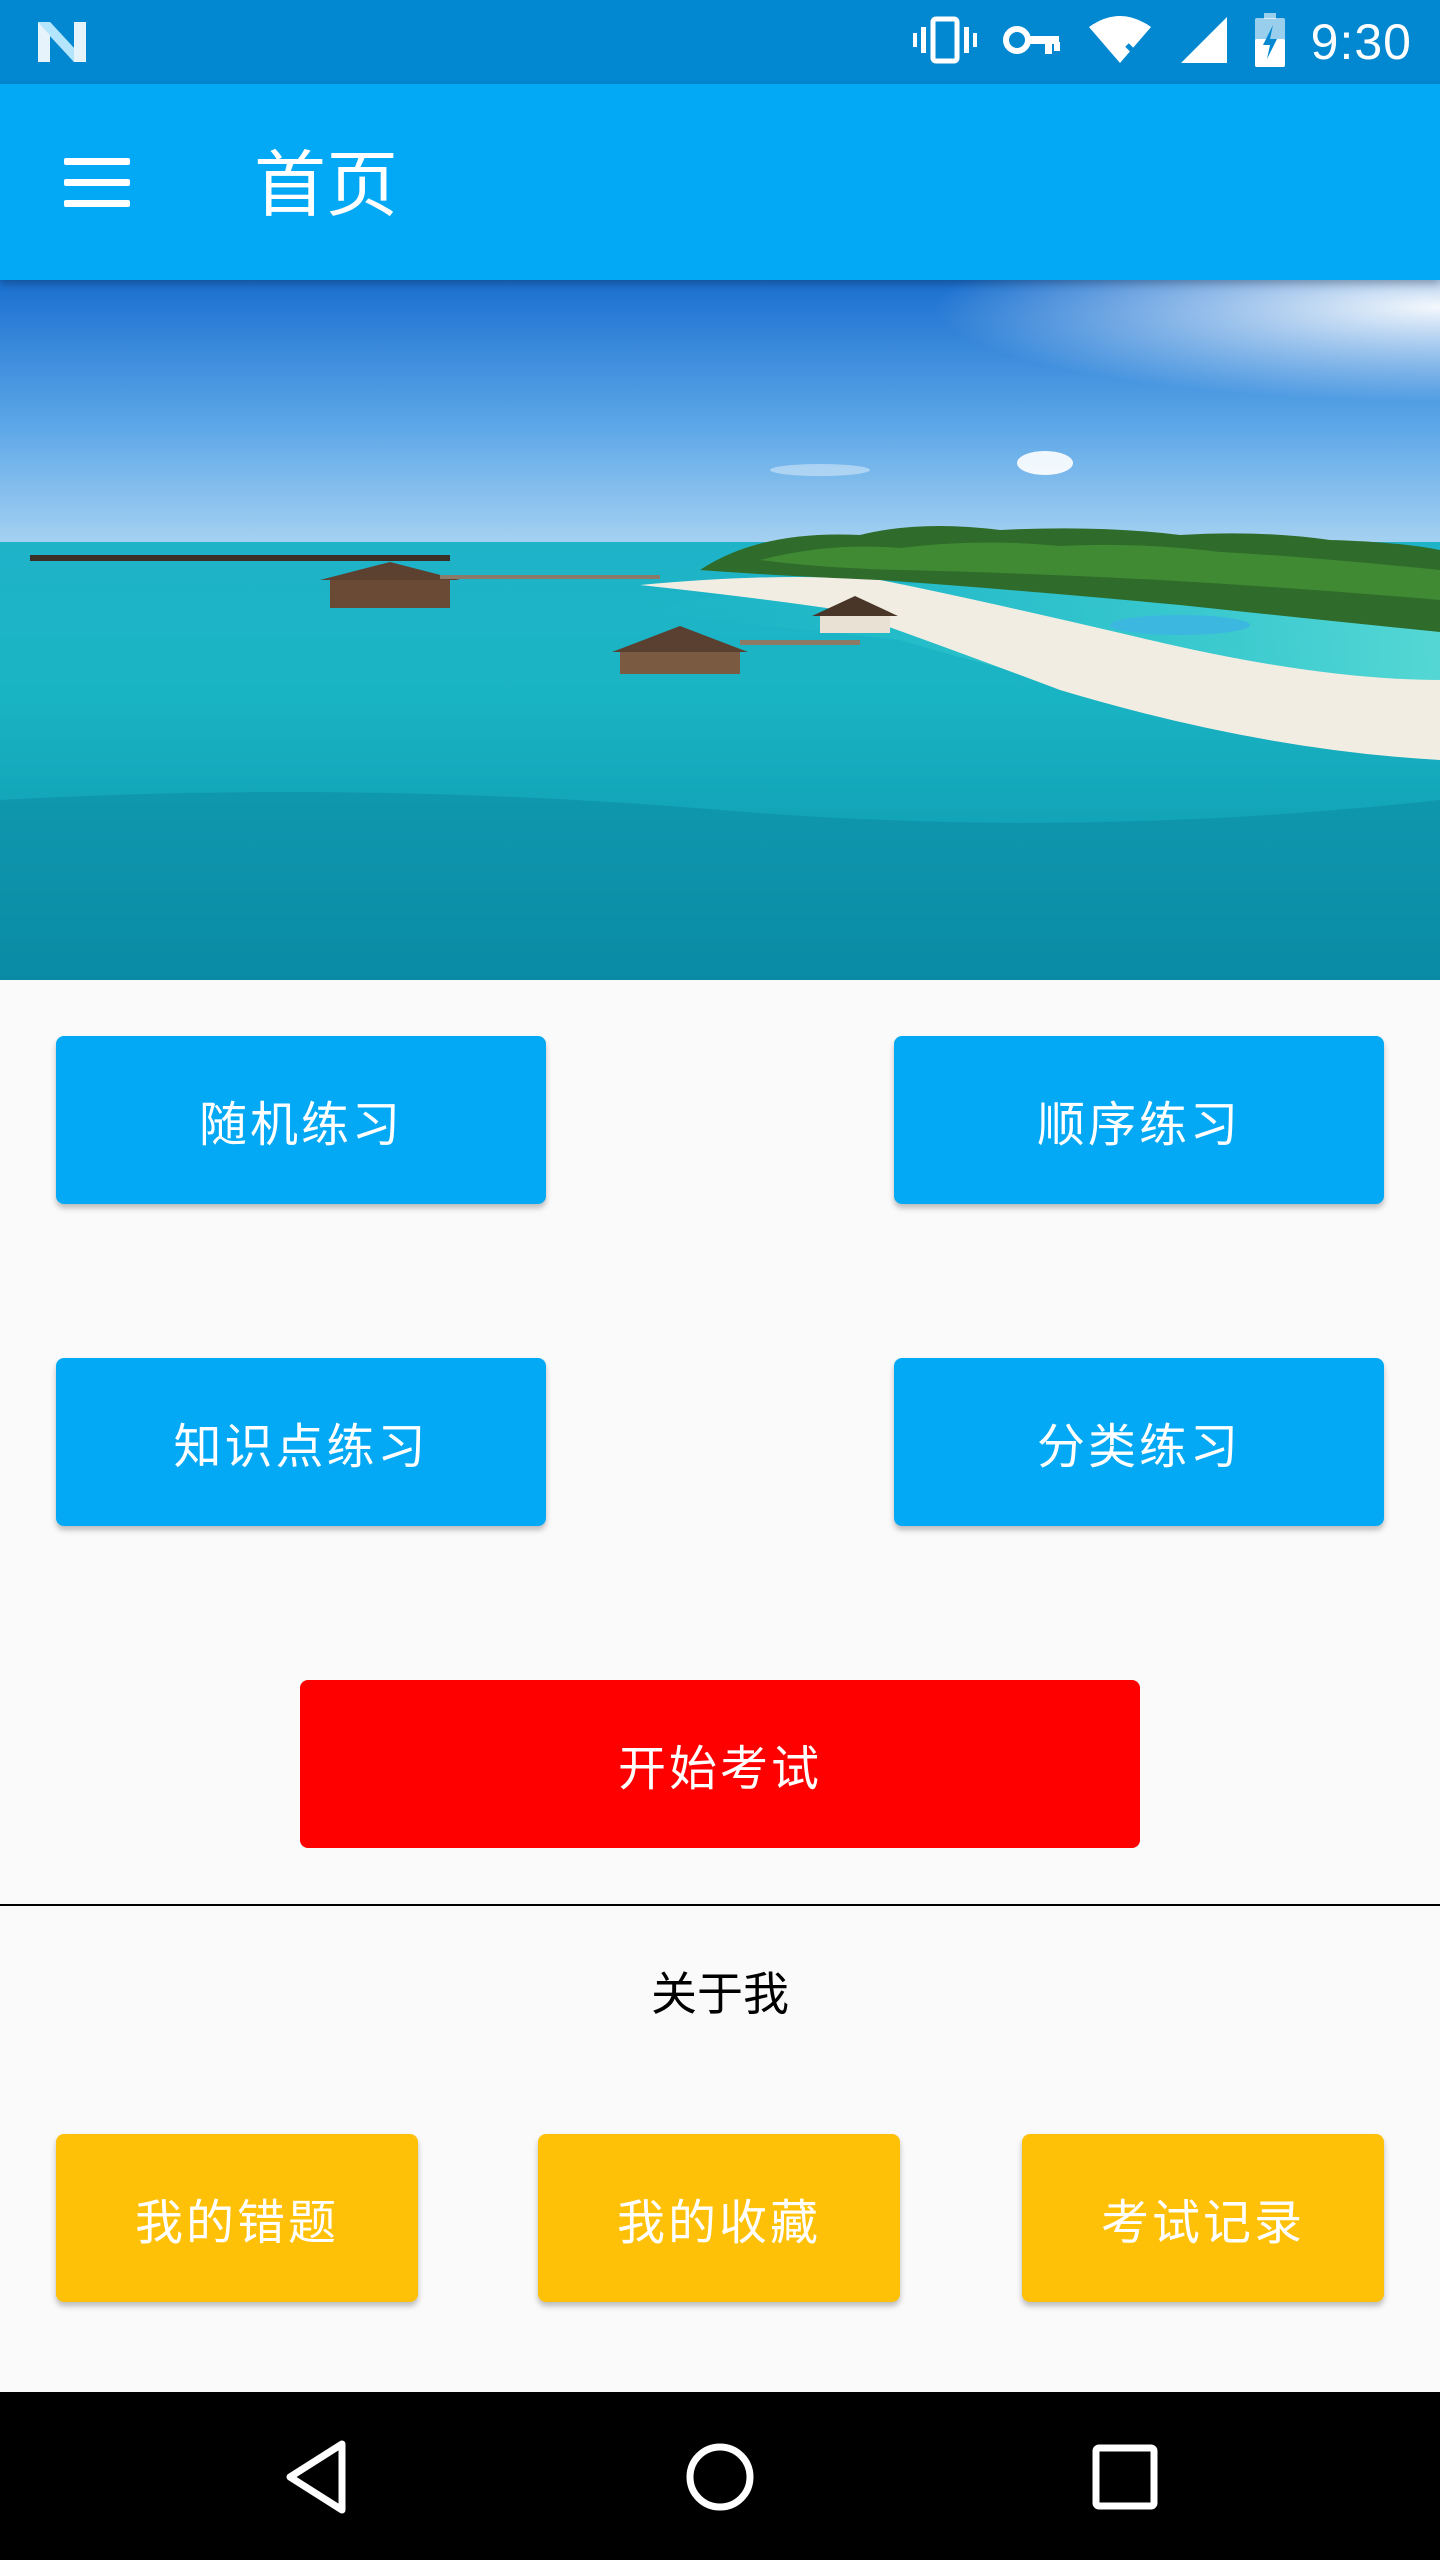 This screenshot has height=2560, width=1440. What do you see at coordinates (1203, 2218) in the screenshot?
I see `exam-records-button: 考试记录` at bounding box center [1203, 2218].